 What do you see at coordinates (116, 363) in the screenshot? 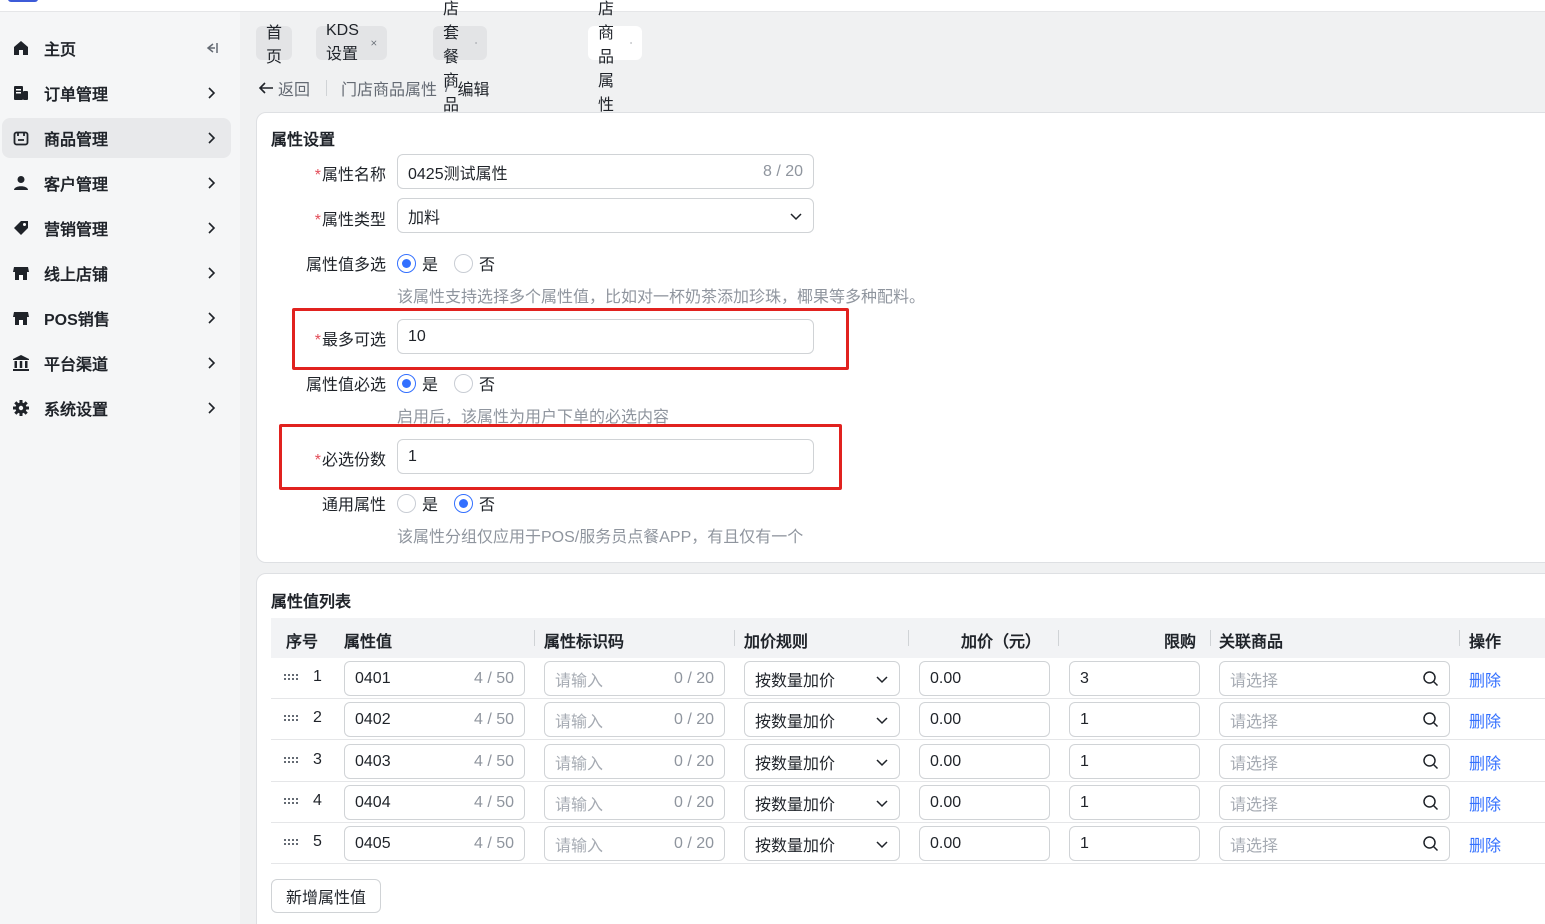
I see `sidebar-item-channels: 平台渠道` at bounding box center [116, 363].